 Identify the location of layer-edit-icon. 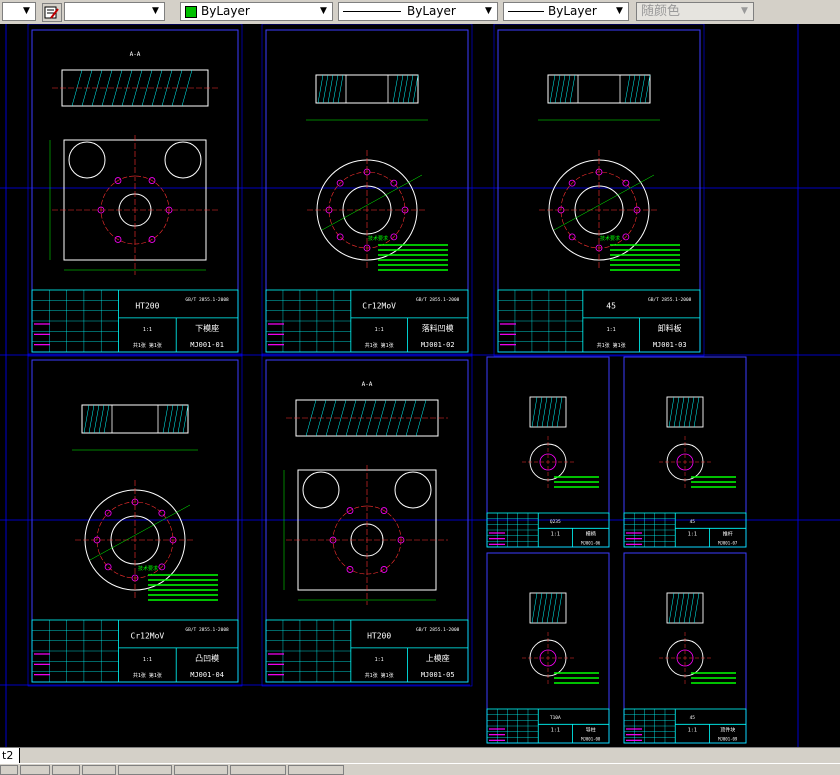
(51, 12).